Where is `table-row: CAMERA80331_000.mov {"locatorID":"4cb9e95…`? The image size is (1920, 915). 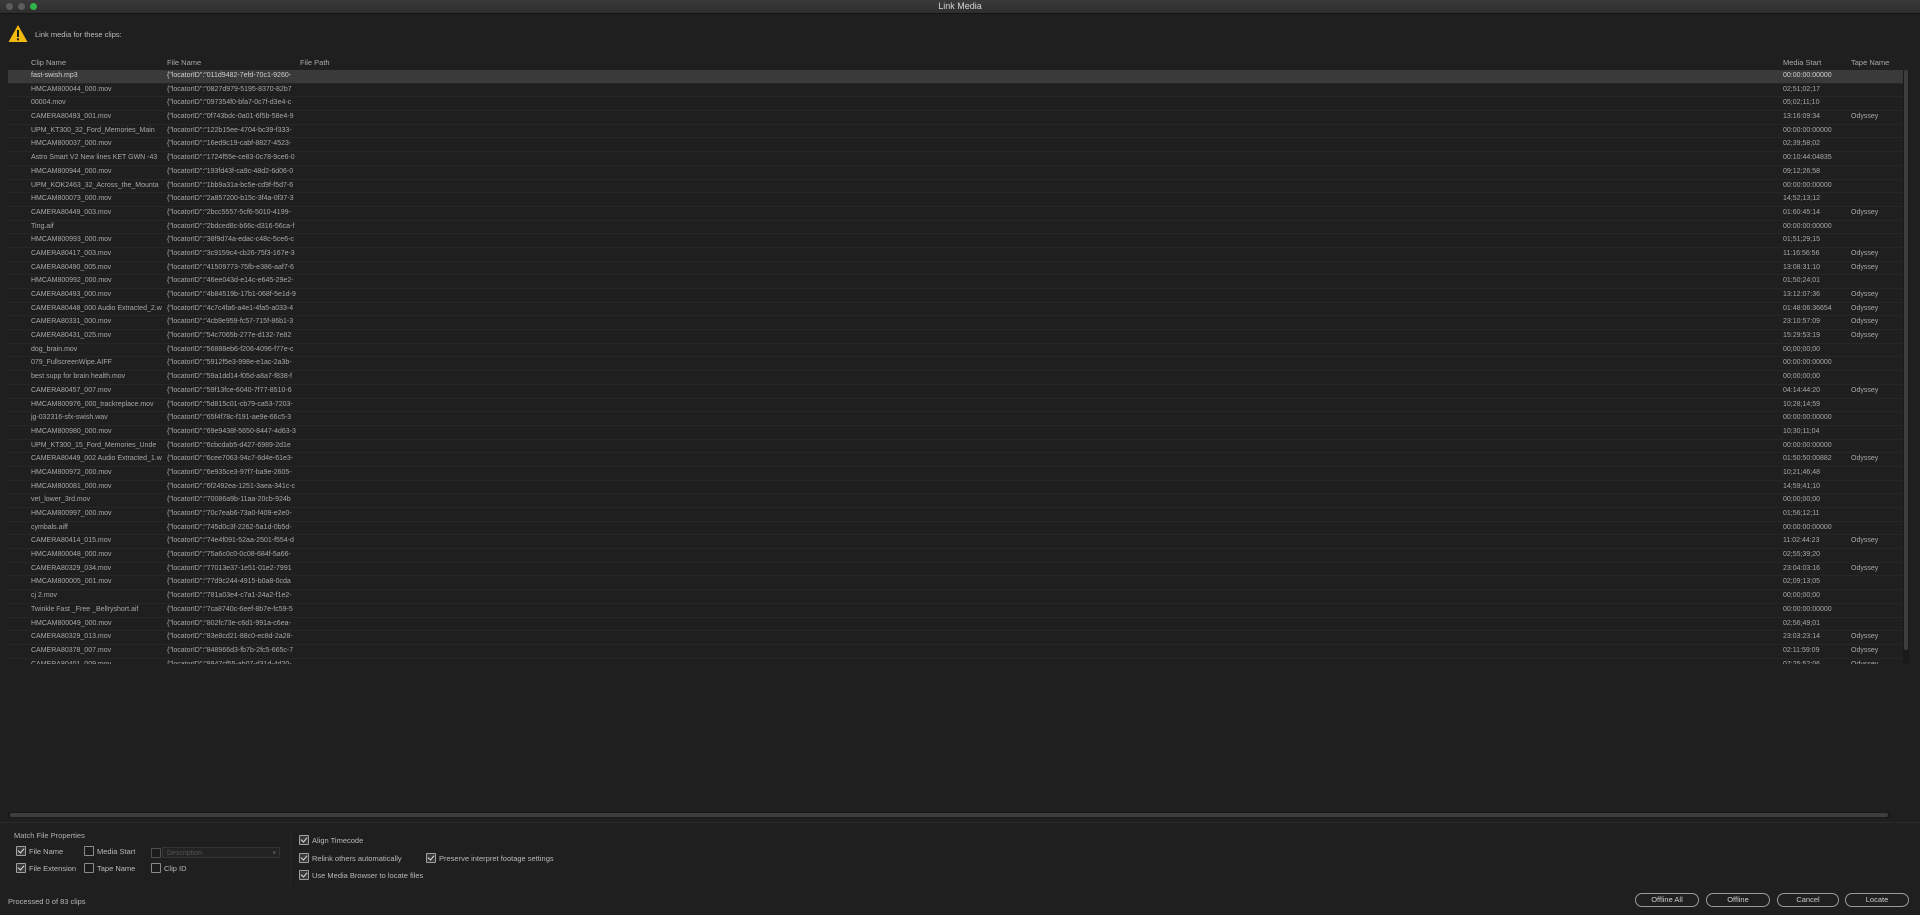 table-row: CAMERA80331_000.mov {"locatorID":"4cb9e95… is located at coordinates (958, 323).